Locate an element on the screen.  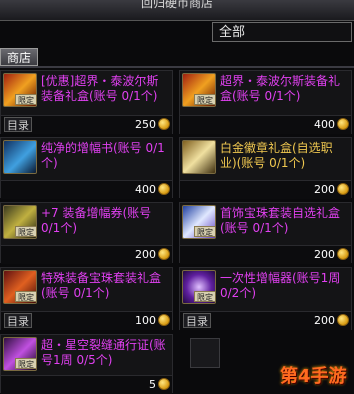
item-name: [优惠]超界・泰波尔斯装备礼盒(账号 0/1个) is located at coordinates (100, 88).